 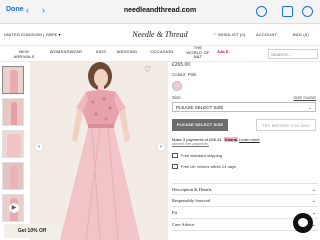 I want to click on browser-toolbar: Done ‹ › needleandthread.com, so click(x=160, y=12).